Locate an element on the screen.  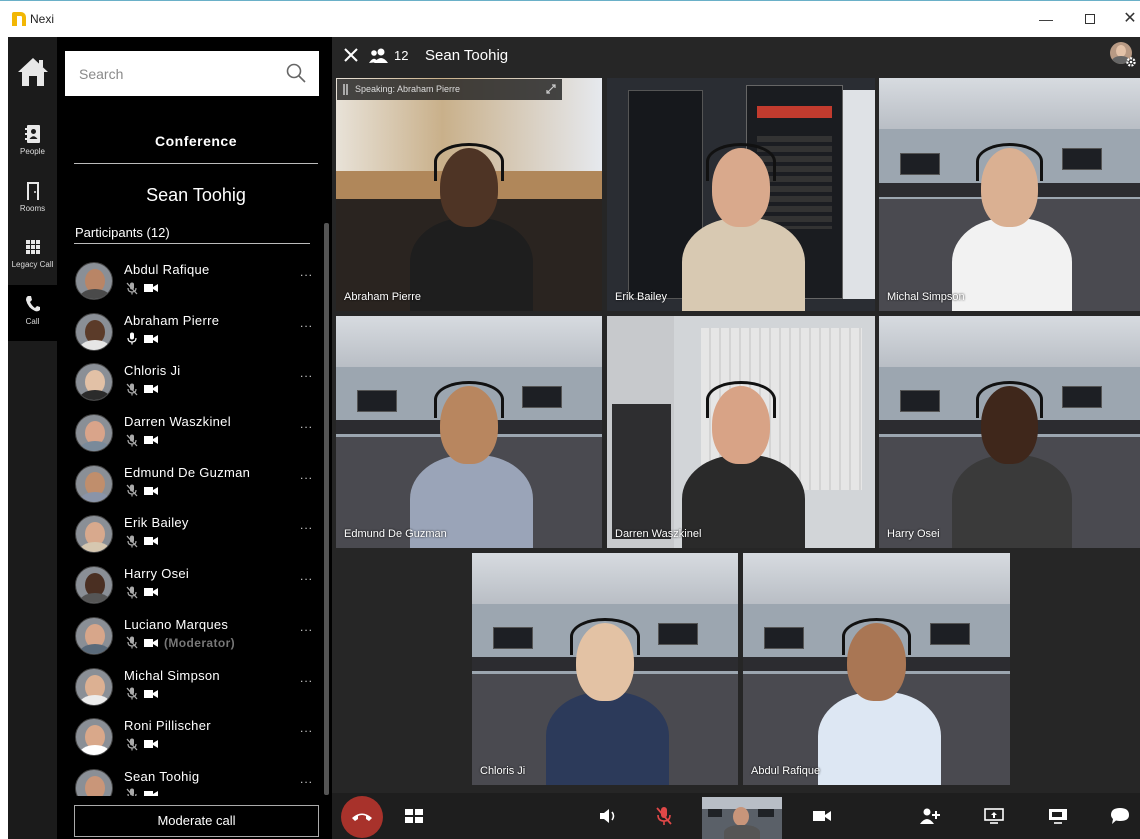
speaker-button is located at coordinates (609, 816).